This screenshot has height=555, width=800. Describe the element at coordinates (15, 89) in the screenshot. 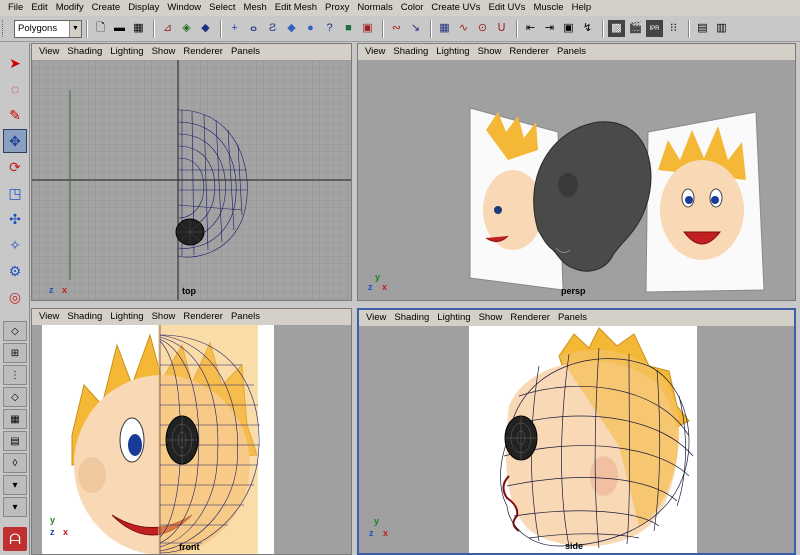

I see `lasso-tool-icon: ◌` at that location.